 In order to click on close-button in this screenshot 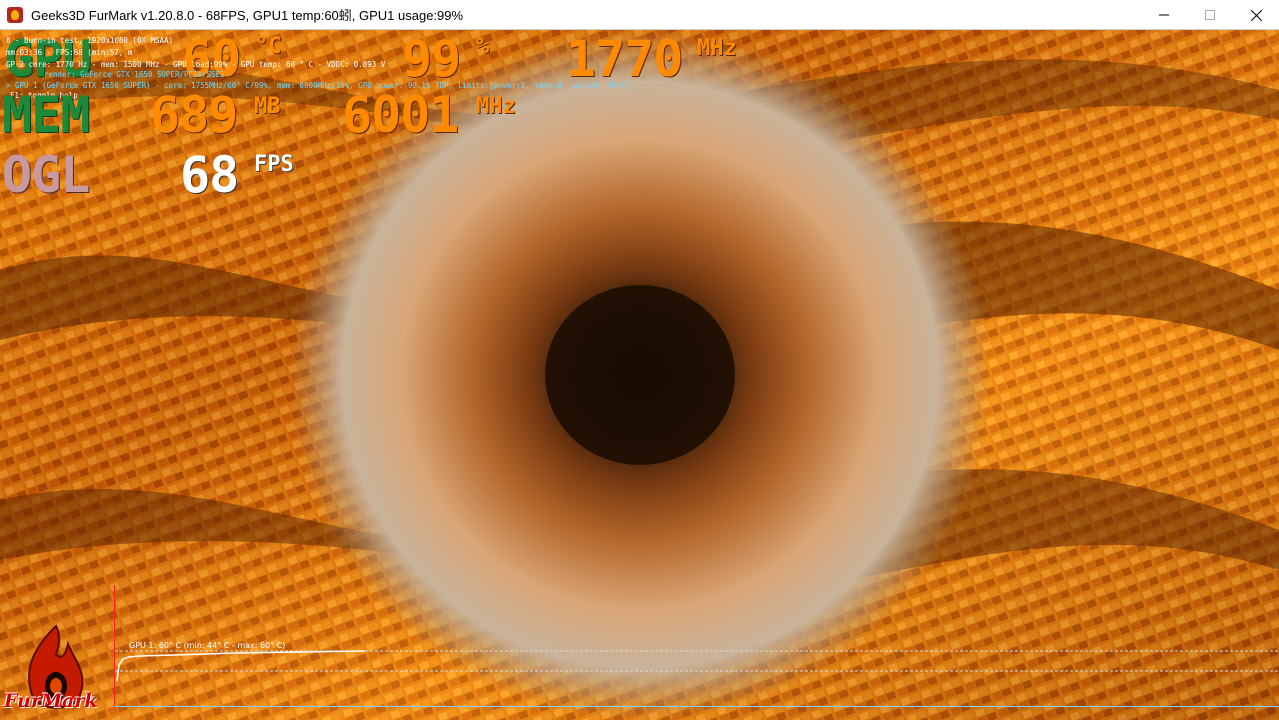, I will do `click(1256, 15)`.